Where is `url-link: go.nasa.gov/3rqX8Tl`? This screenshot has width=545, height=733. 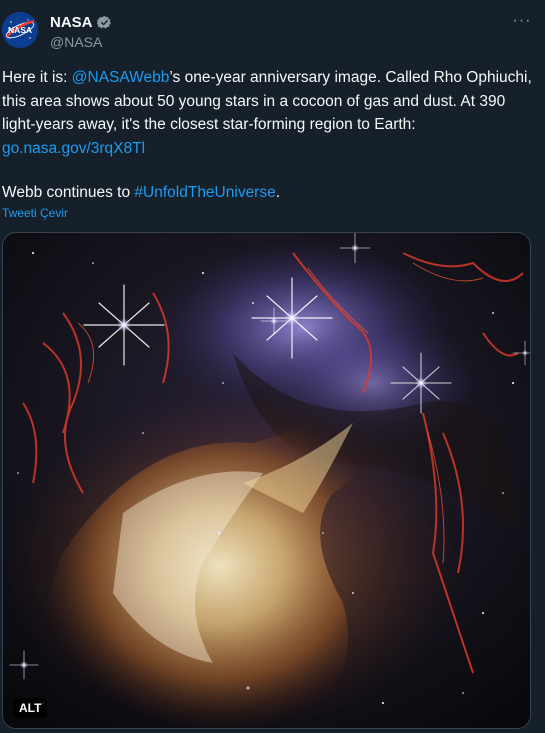 url-link: go.nasa.gov/3rqX8Tl is located at coordinates (73, 148).